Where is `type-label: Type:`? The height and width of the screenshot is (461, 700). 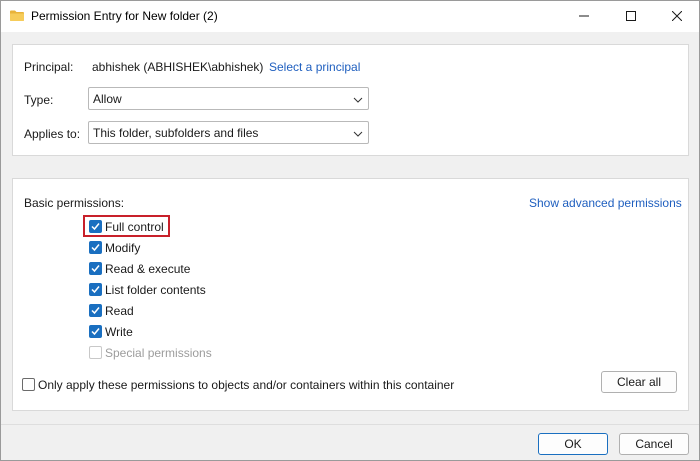 type-label: Type: is located at coordinates (39, 100).